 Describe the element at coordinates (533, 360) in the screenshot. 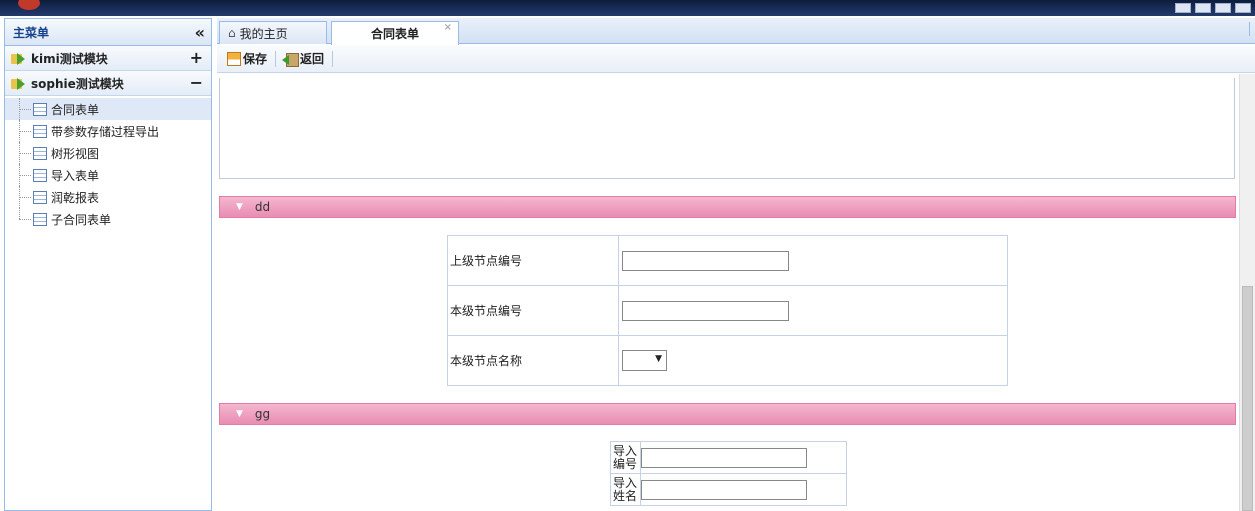

I see `field-label: 本级节点名称` at that location.